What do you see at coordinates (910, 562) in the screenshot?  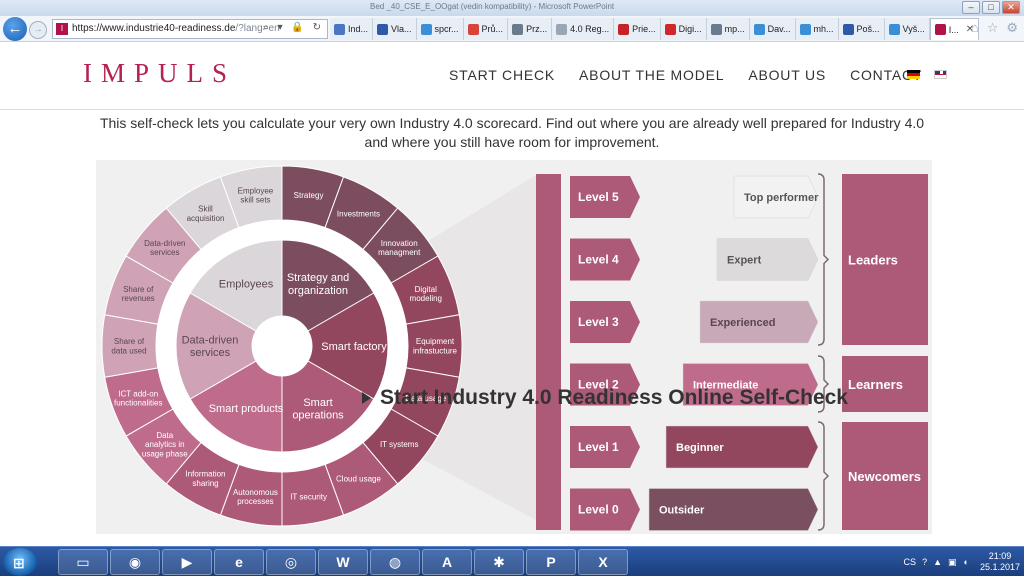 I see `language-indicator: CS` at bounding box center [910, 562].